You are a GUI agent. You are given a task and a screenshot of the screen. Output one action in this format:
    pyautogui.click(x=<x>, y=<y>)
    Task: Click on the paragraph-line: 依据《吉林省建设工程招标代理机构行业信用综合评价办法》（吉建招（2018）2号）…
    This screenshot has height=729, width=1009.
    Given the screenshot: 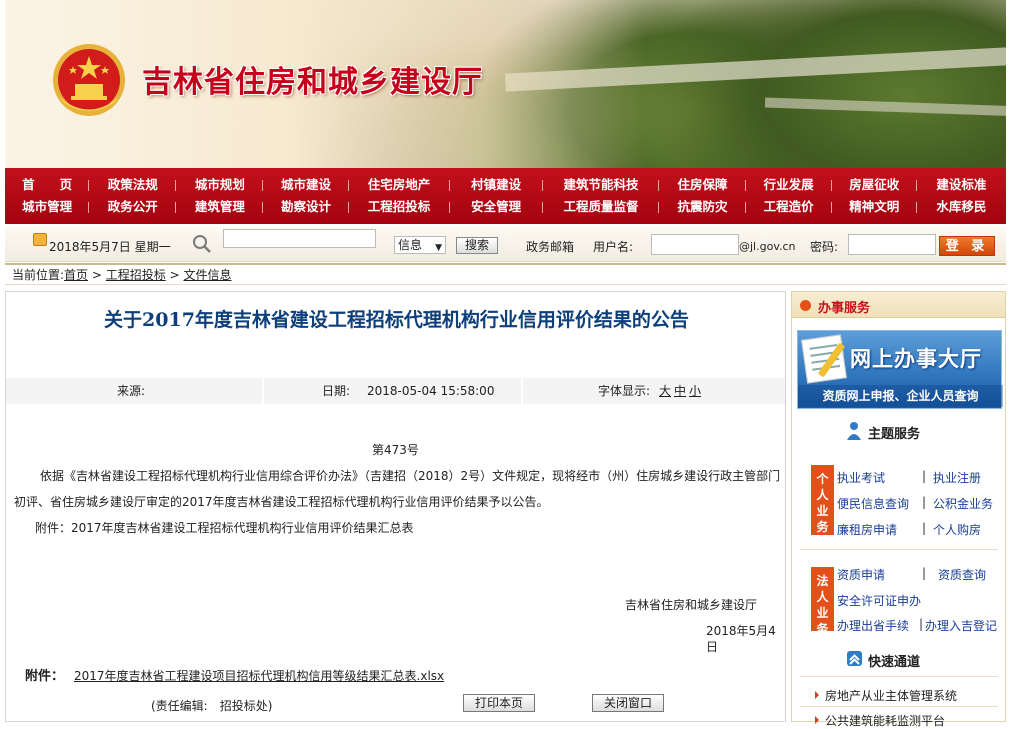 What is the action you would take?
    pyautogui.click(x=410, y=476)
    